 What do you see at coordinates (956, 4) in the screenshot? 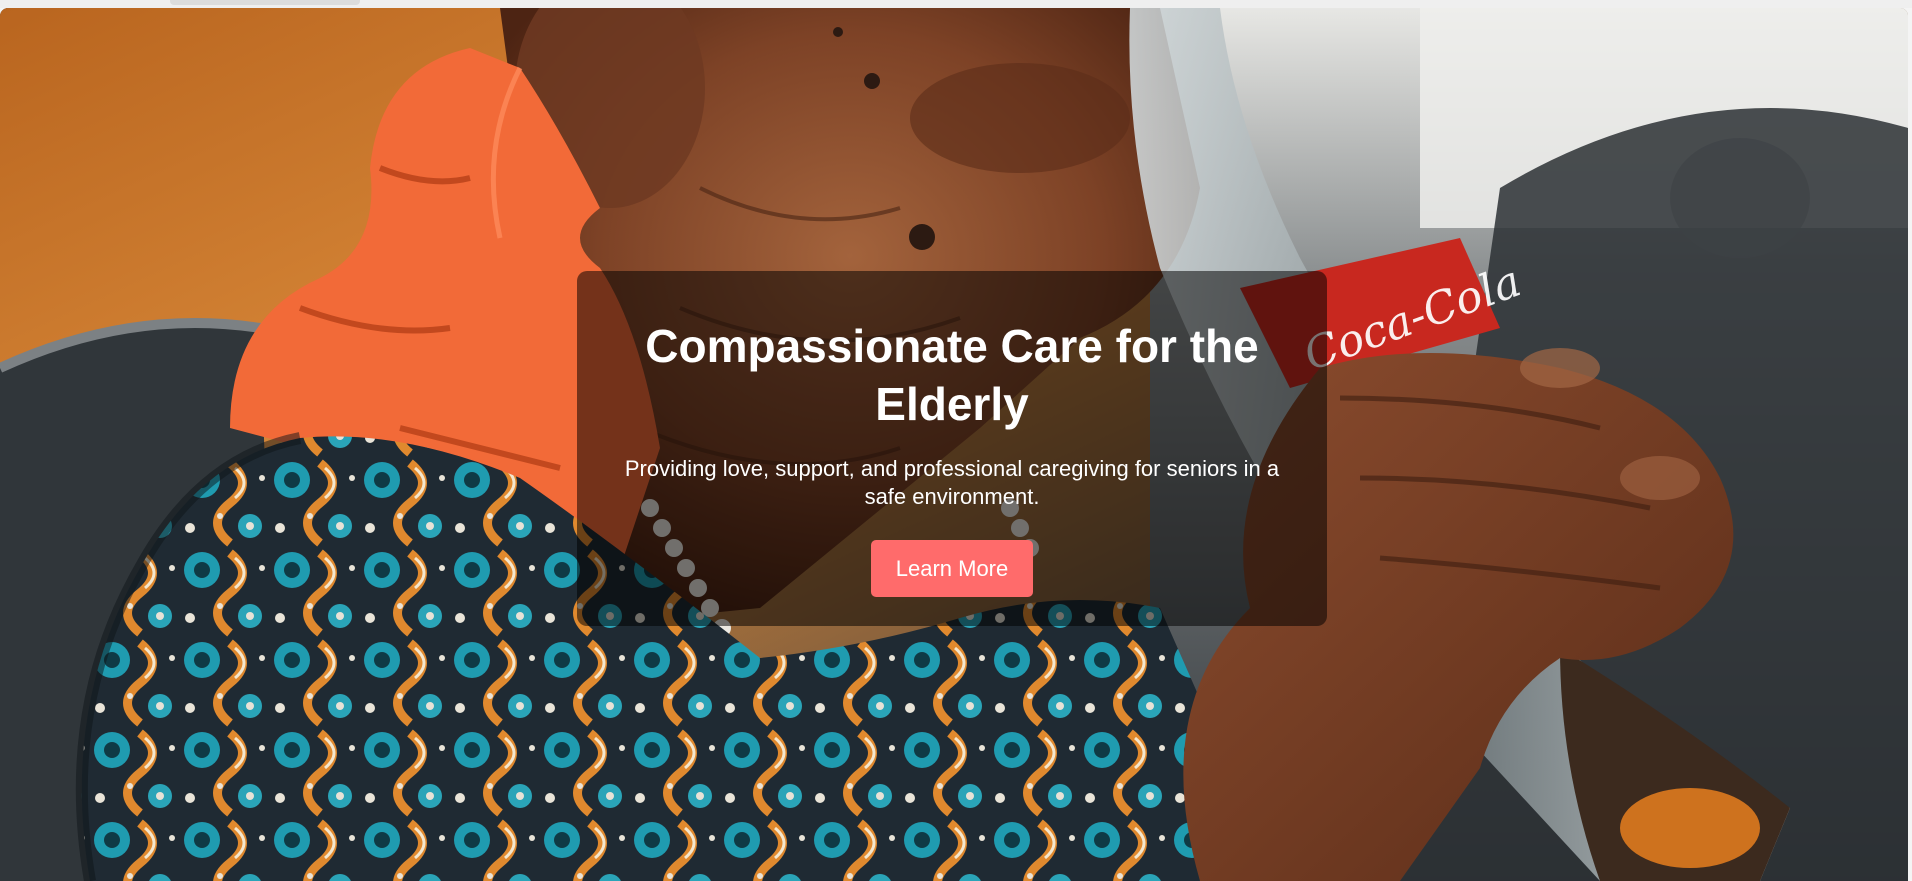
I see `top-edge` at bounding box center [956, 4].